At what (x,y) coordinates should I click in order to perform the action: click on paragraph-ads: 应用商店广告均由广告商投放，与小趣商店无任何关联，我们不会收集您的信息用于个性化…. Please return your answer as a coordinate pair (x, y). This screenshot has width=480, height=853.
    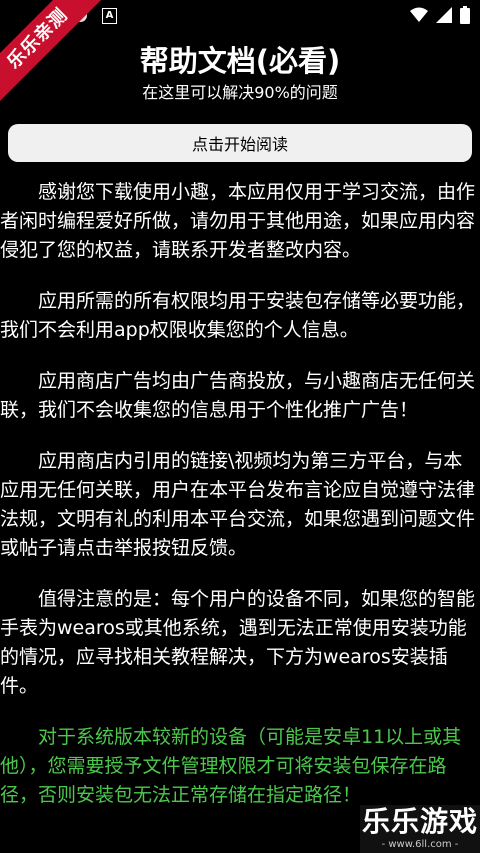
    Looking at the image, I should click on (238, 395).